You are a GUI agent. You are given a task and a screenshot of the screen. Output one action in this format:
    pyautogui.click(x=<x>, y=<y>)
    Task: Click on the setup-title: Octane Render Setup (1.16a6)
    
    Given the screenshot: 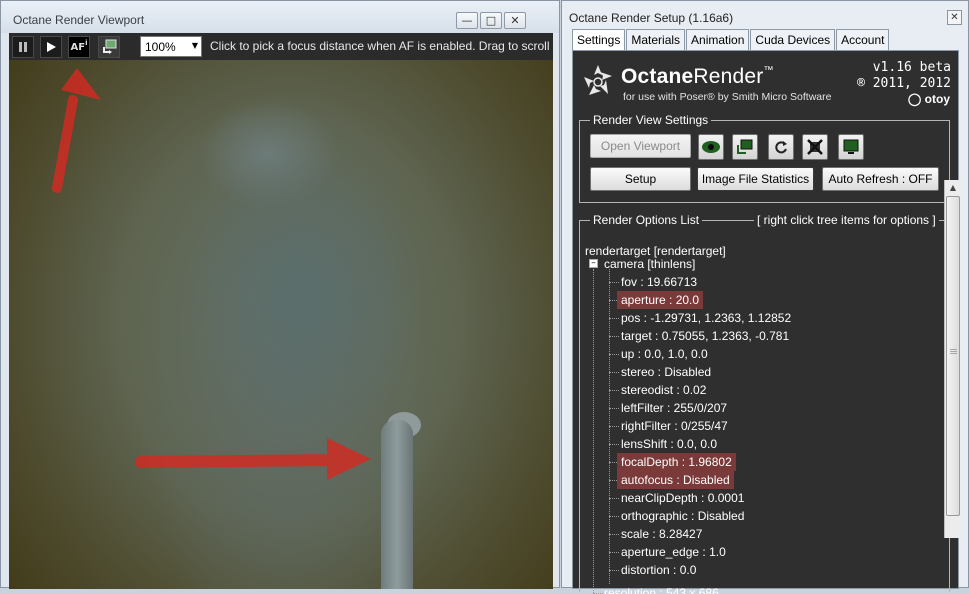 What is the action you would take?
    pyautogui.click(x=651, y=18)
    